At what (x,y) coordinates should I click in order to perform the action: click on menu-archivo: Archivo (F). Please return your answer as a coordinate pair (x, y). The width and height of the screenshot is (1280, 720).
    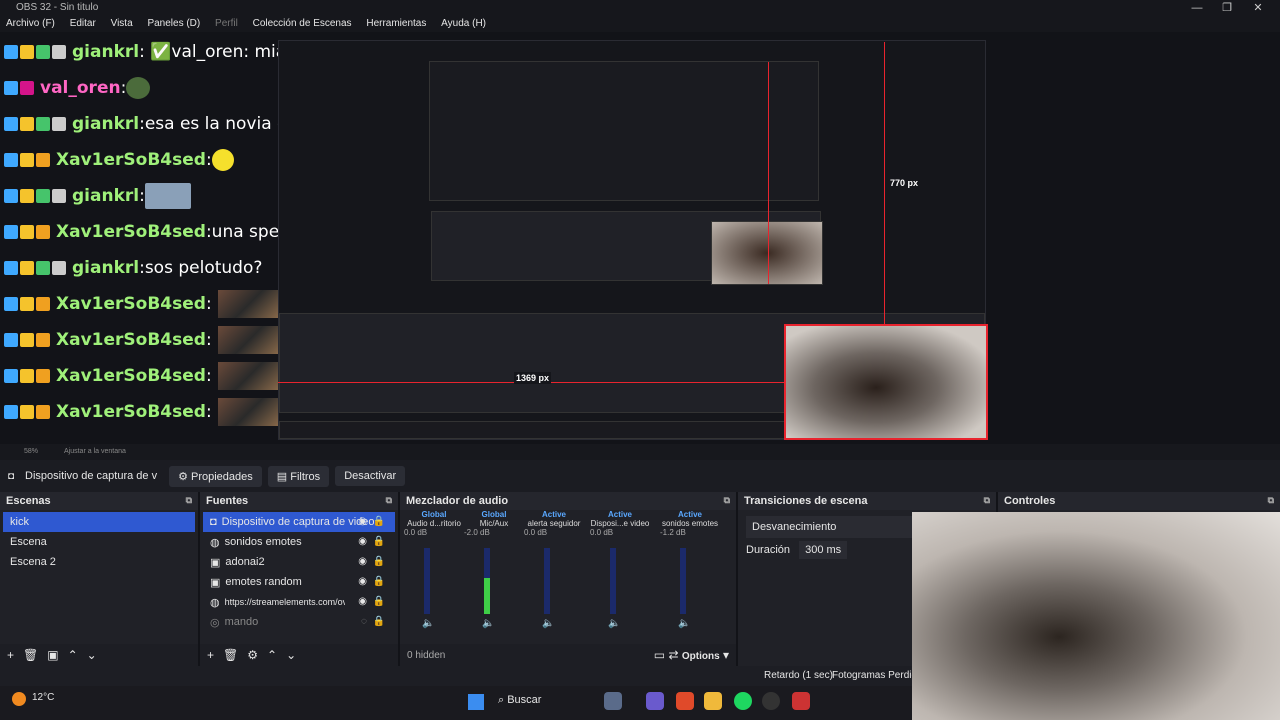
    Looking at the image, I should click on (30, 23).